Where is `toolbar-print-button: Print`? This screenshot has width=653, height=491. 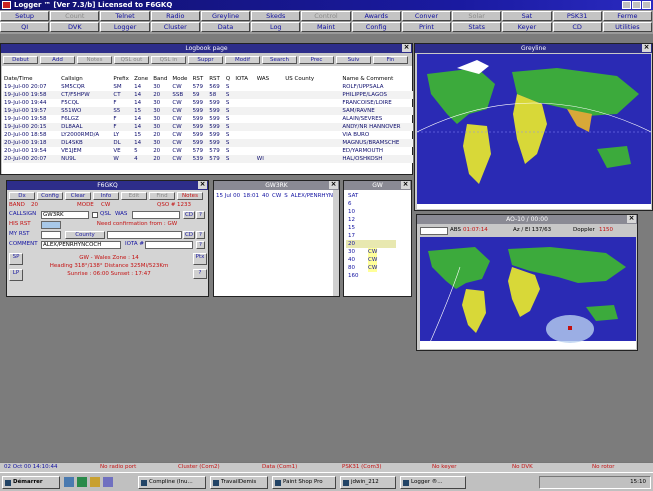
toolbar-print-button: Print is located at coordinates (426, 27).